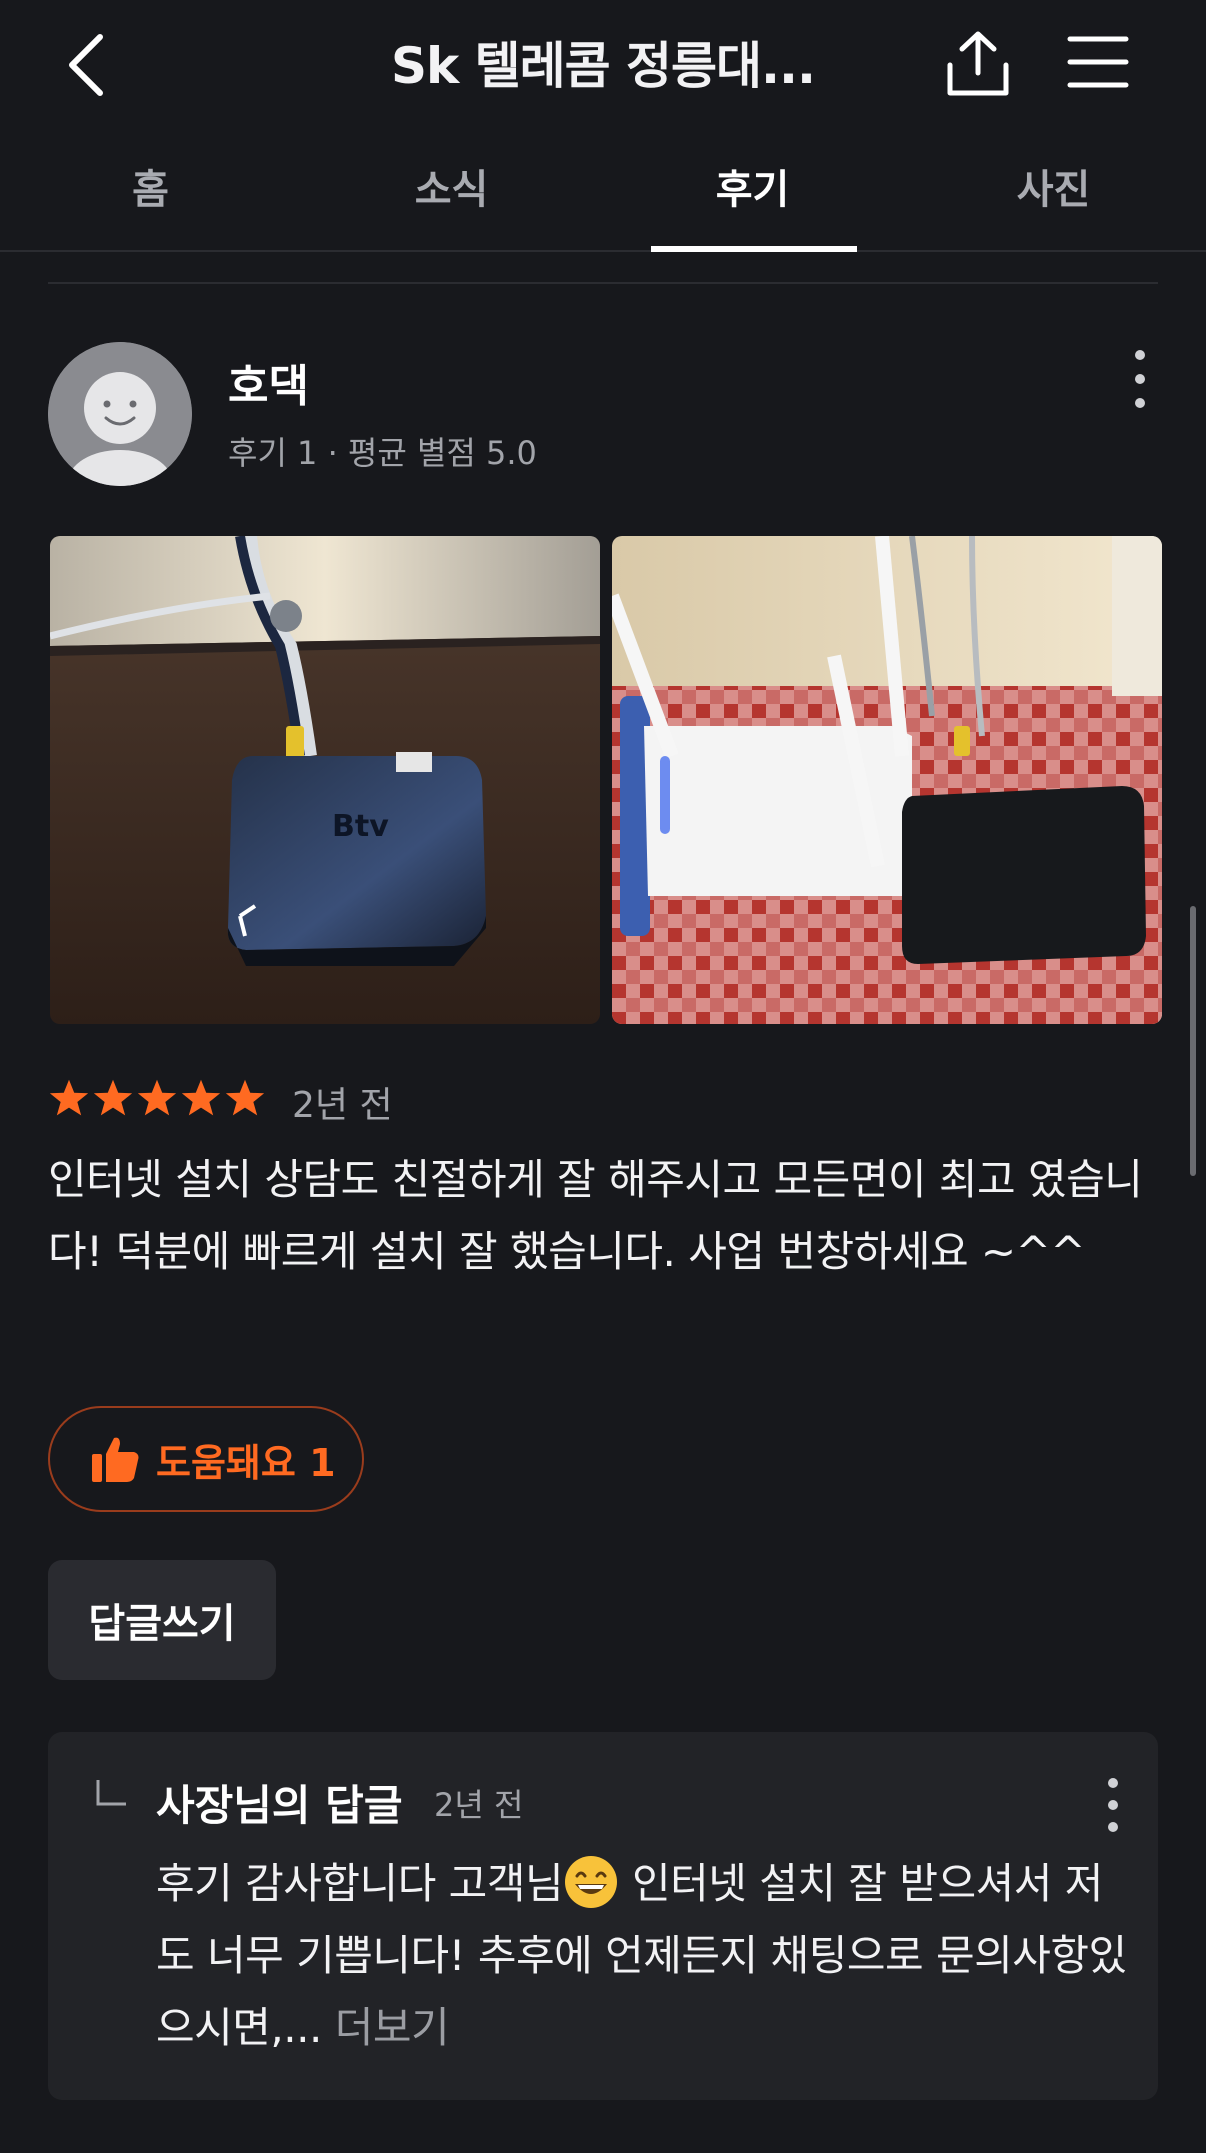 Image resolution: width=1206 pixels, height=2153 pixels. What do you see at coordinates (360, 1883) in the screenshot?
I see `owner-reply-text-part-1: 후기 감사합니다 고객님` at bounding box center [360, 1883].